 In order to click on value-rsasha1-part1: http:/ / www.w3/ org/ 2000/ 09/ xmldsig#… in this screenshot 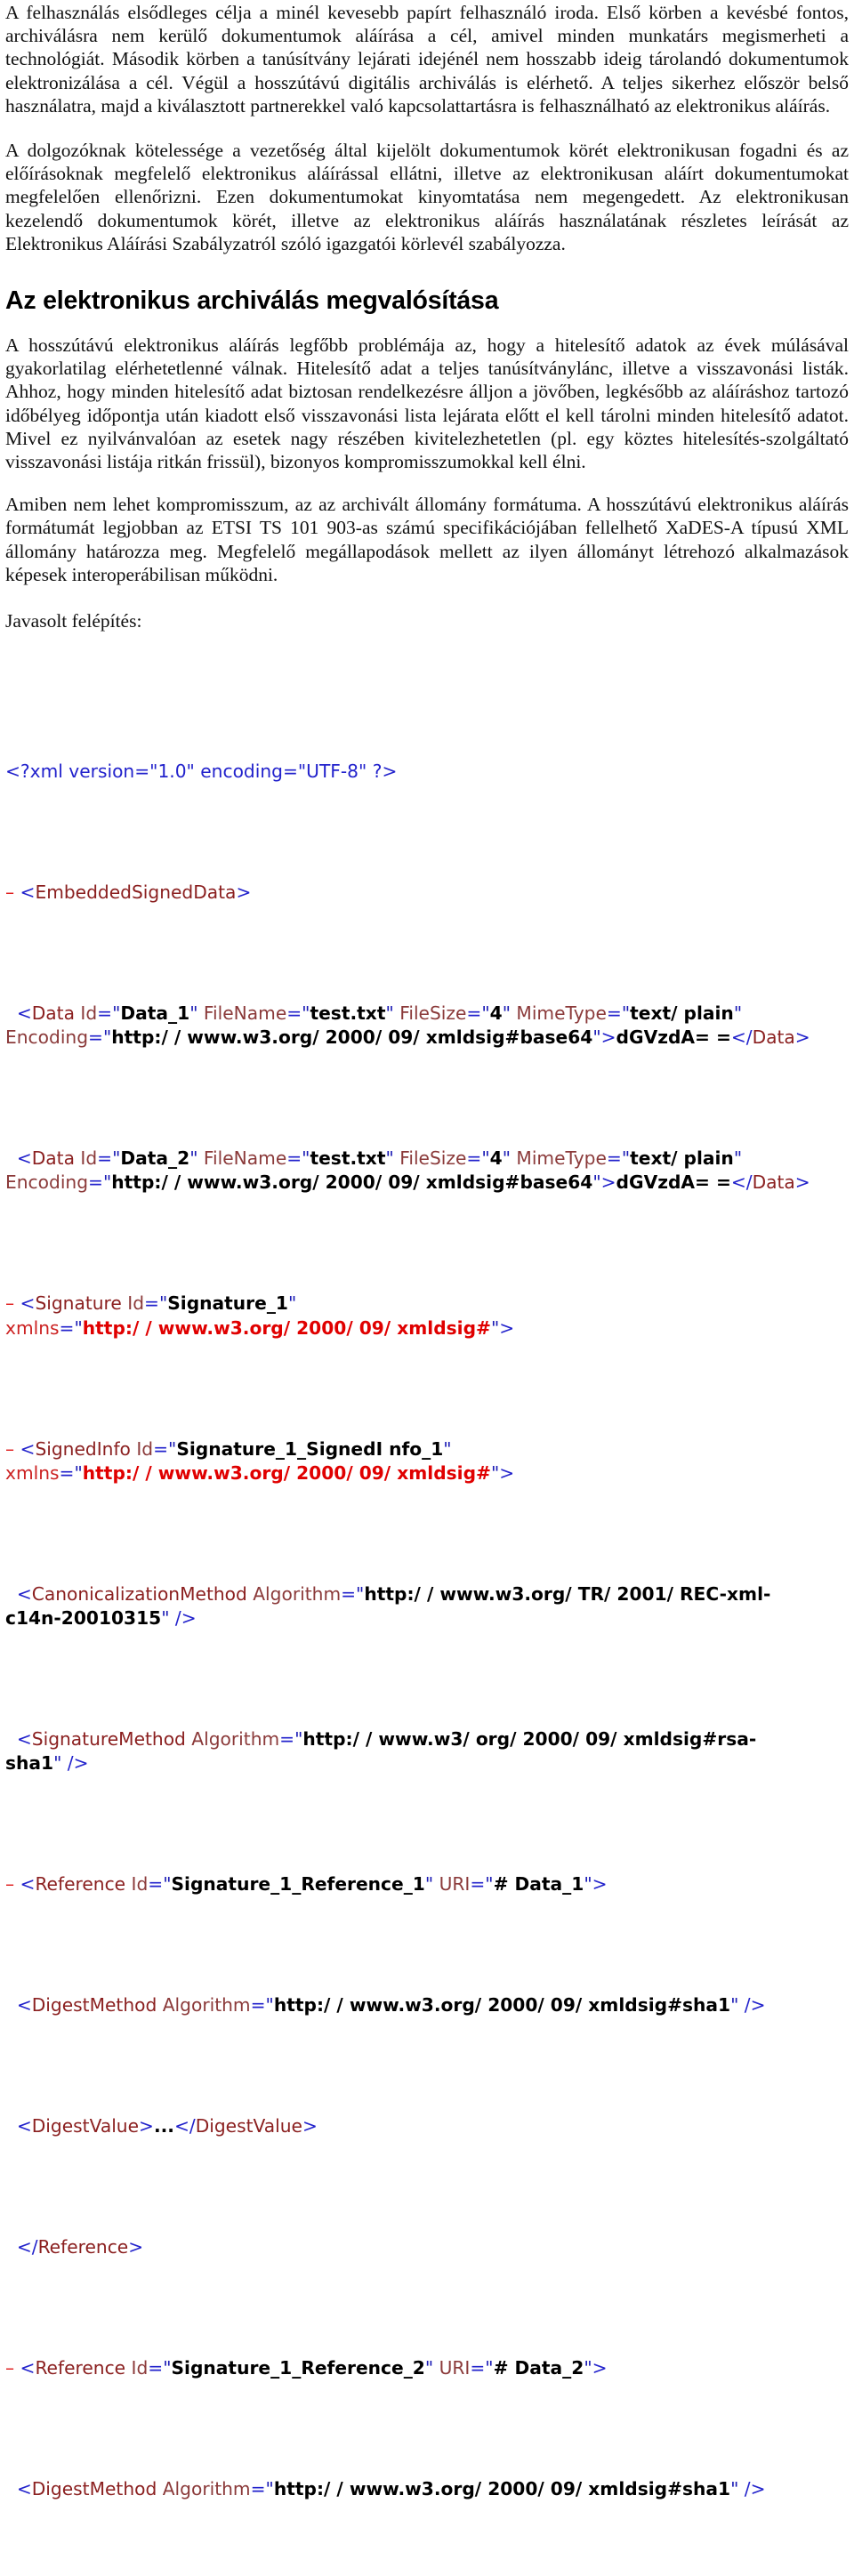, I will do `click(529, 1739)`.